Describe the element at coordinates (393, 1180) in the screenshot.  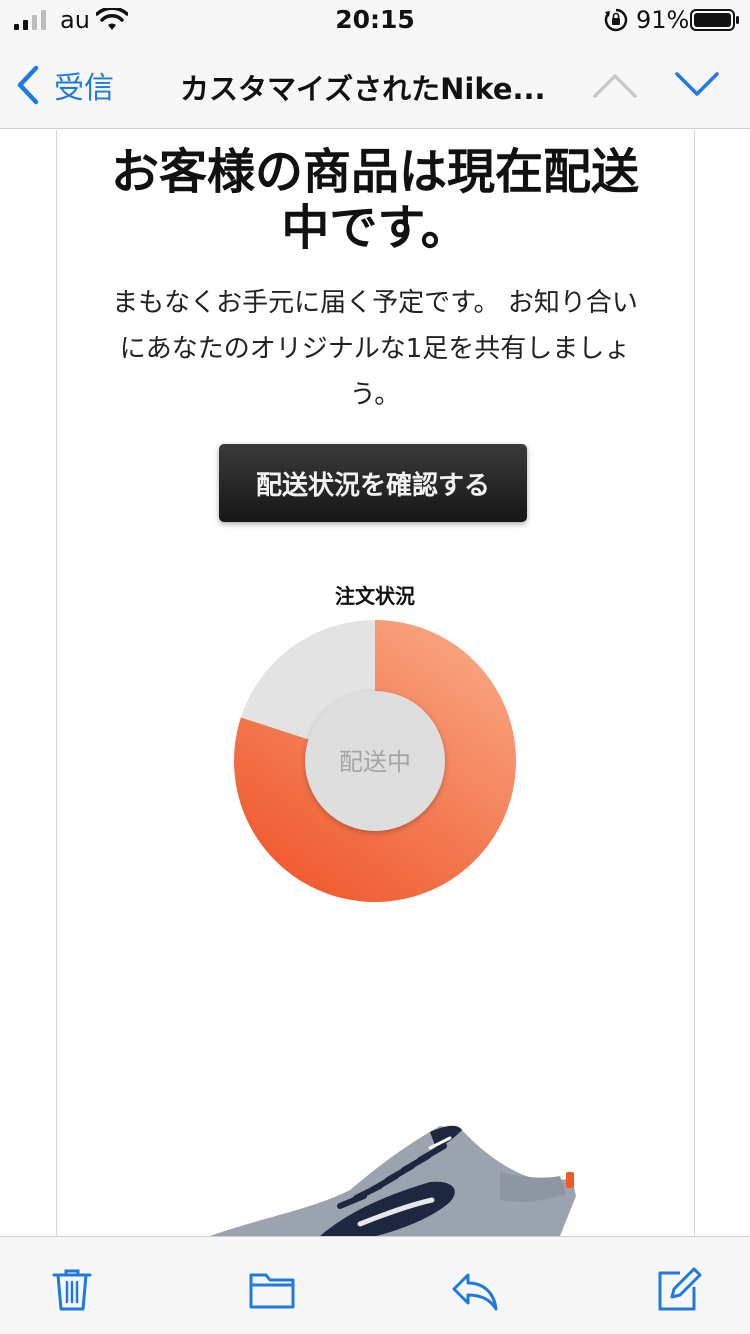
I see `shoe-image` at that location.